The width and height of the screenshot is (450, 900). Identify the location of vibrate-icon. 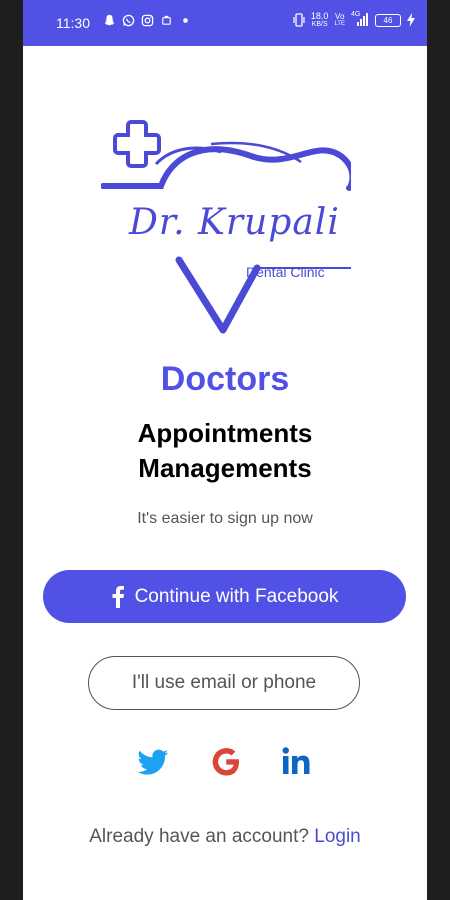
(299, 20).